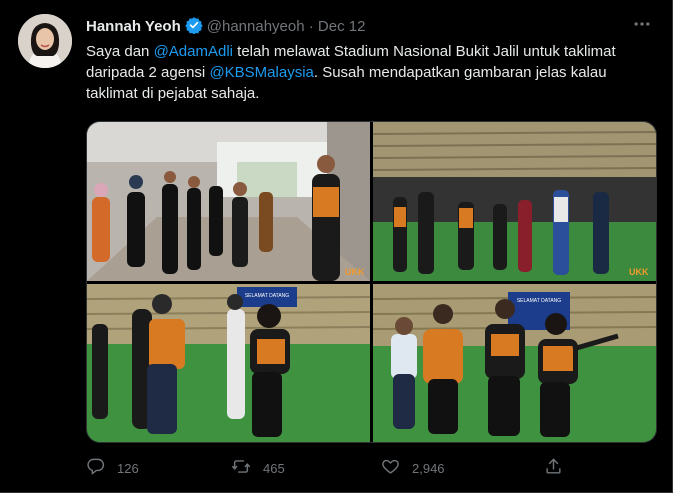  What do you see at coordinates (274, 468) in the screenshot?
I see `retweet-count: 465` at bounding box center [274, 468].